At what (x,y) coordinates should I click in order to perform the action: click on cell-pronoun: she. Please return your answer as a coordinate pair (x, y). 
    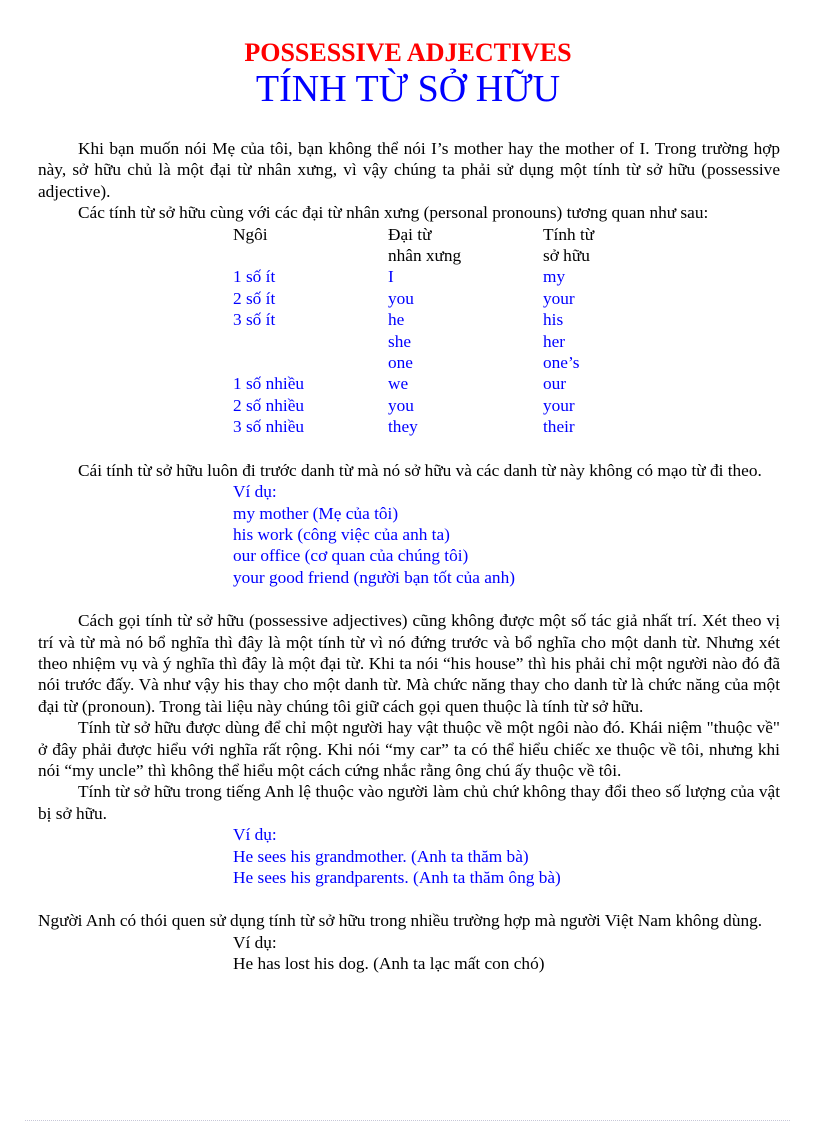
    Looking at the image, I should click on (400, 341).